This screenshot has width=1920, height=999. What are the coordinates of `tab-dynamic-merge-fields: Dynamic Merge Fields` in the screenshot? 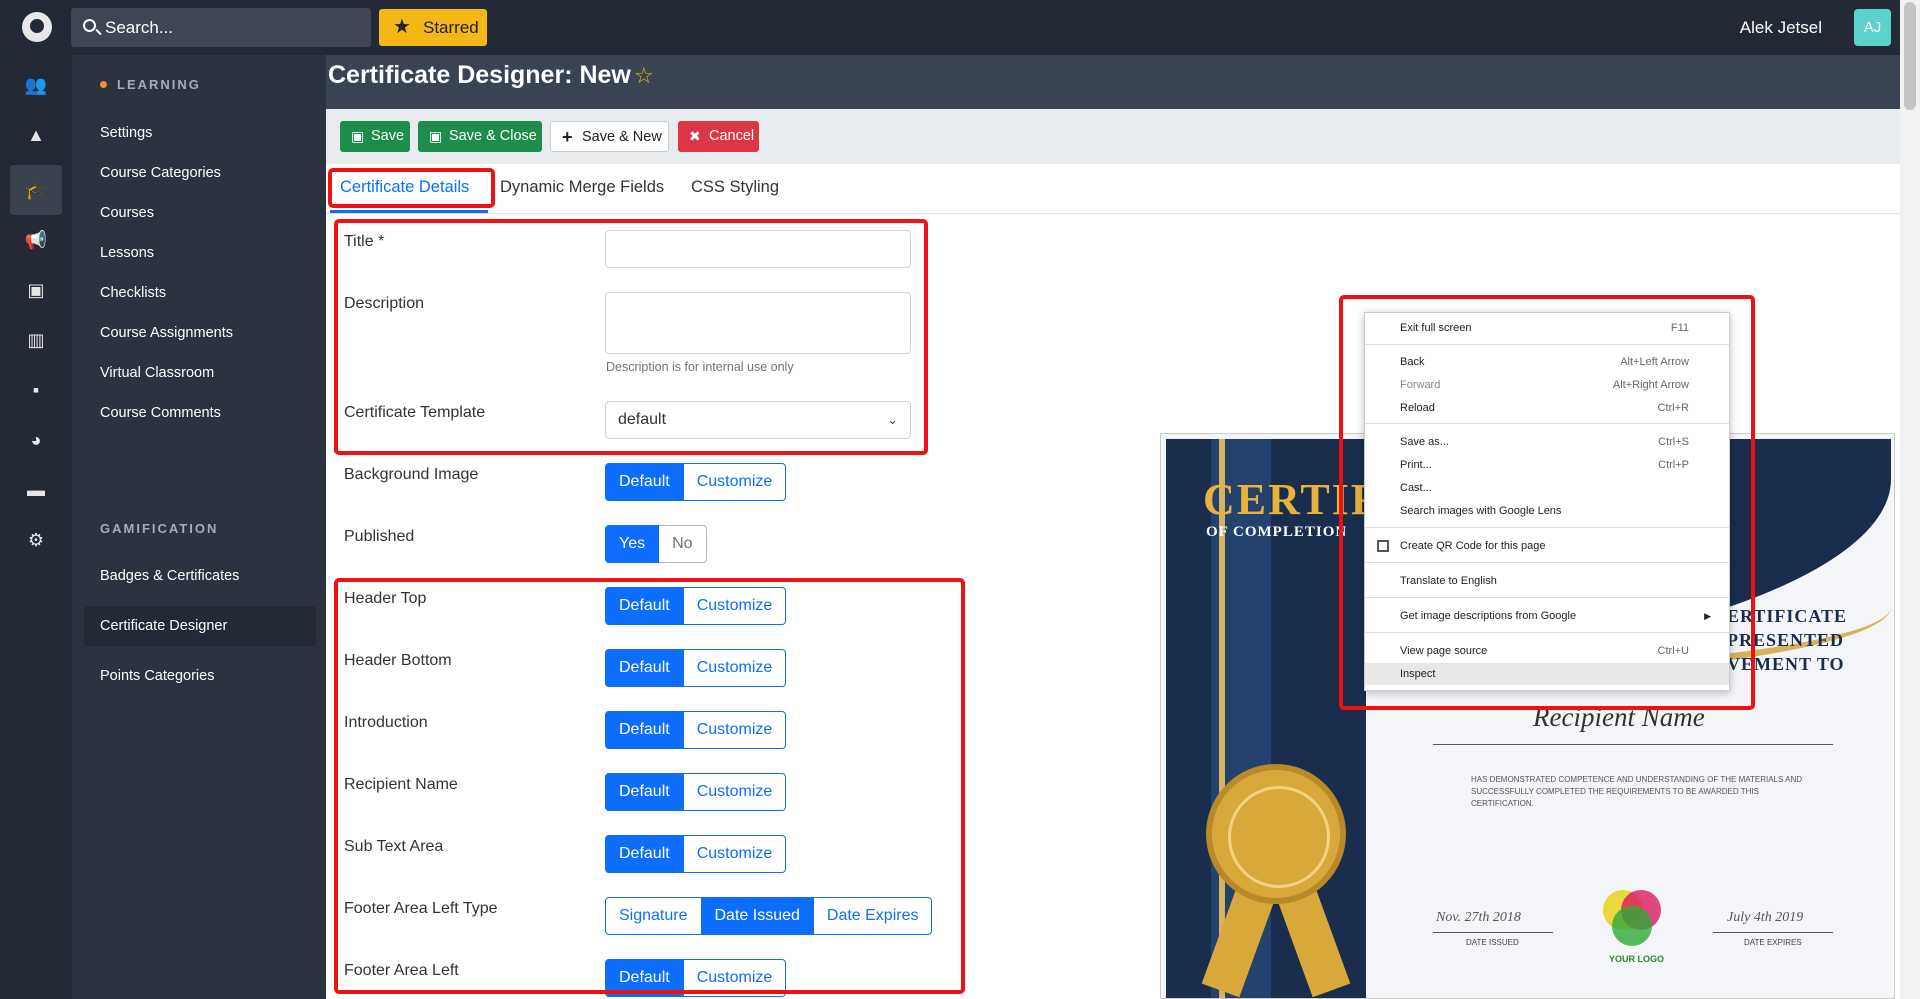 It's located at (582, 187).